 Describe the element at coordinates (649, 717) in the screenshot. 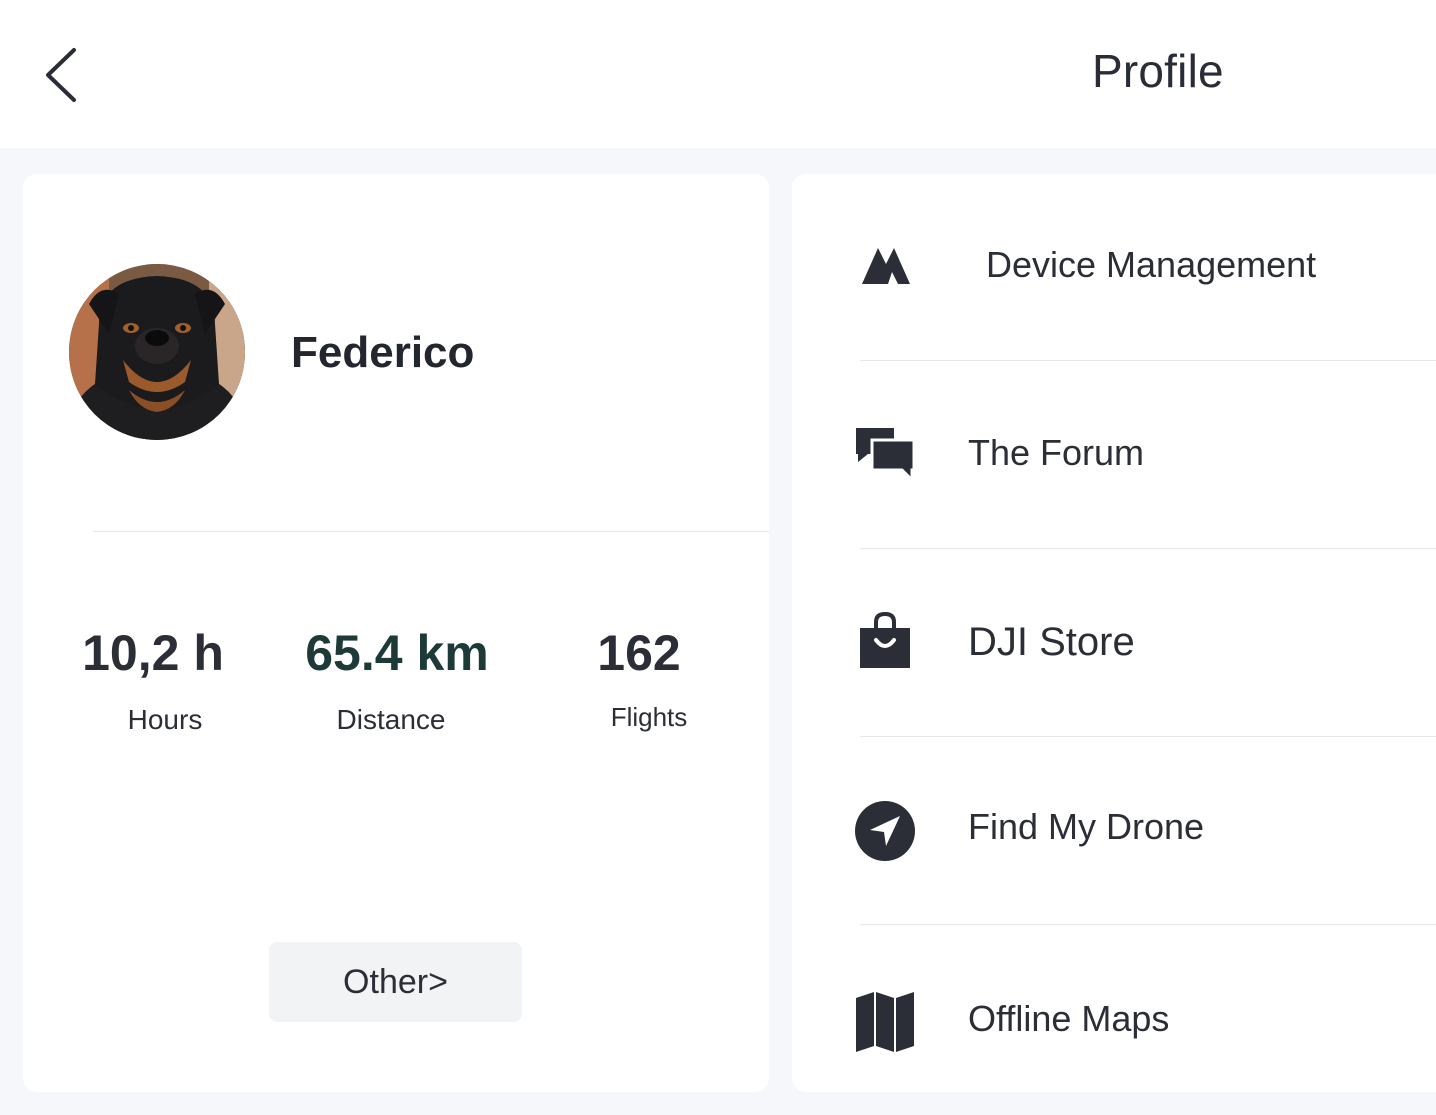

I see `stat-label: Flights` at that location.